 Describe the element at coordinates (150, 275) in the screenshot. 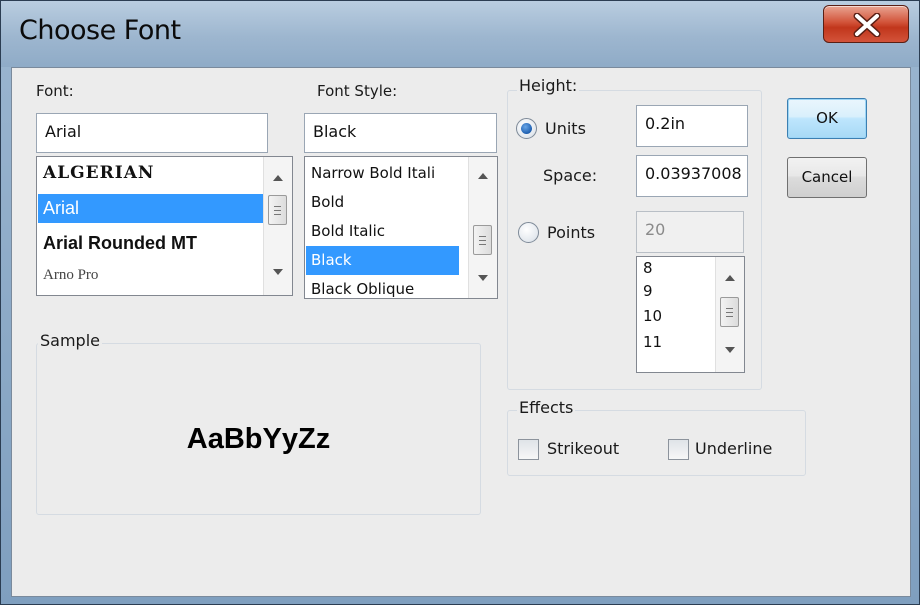

I see `font-item-arno-pro: Arno Pro` at that location.